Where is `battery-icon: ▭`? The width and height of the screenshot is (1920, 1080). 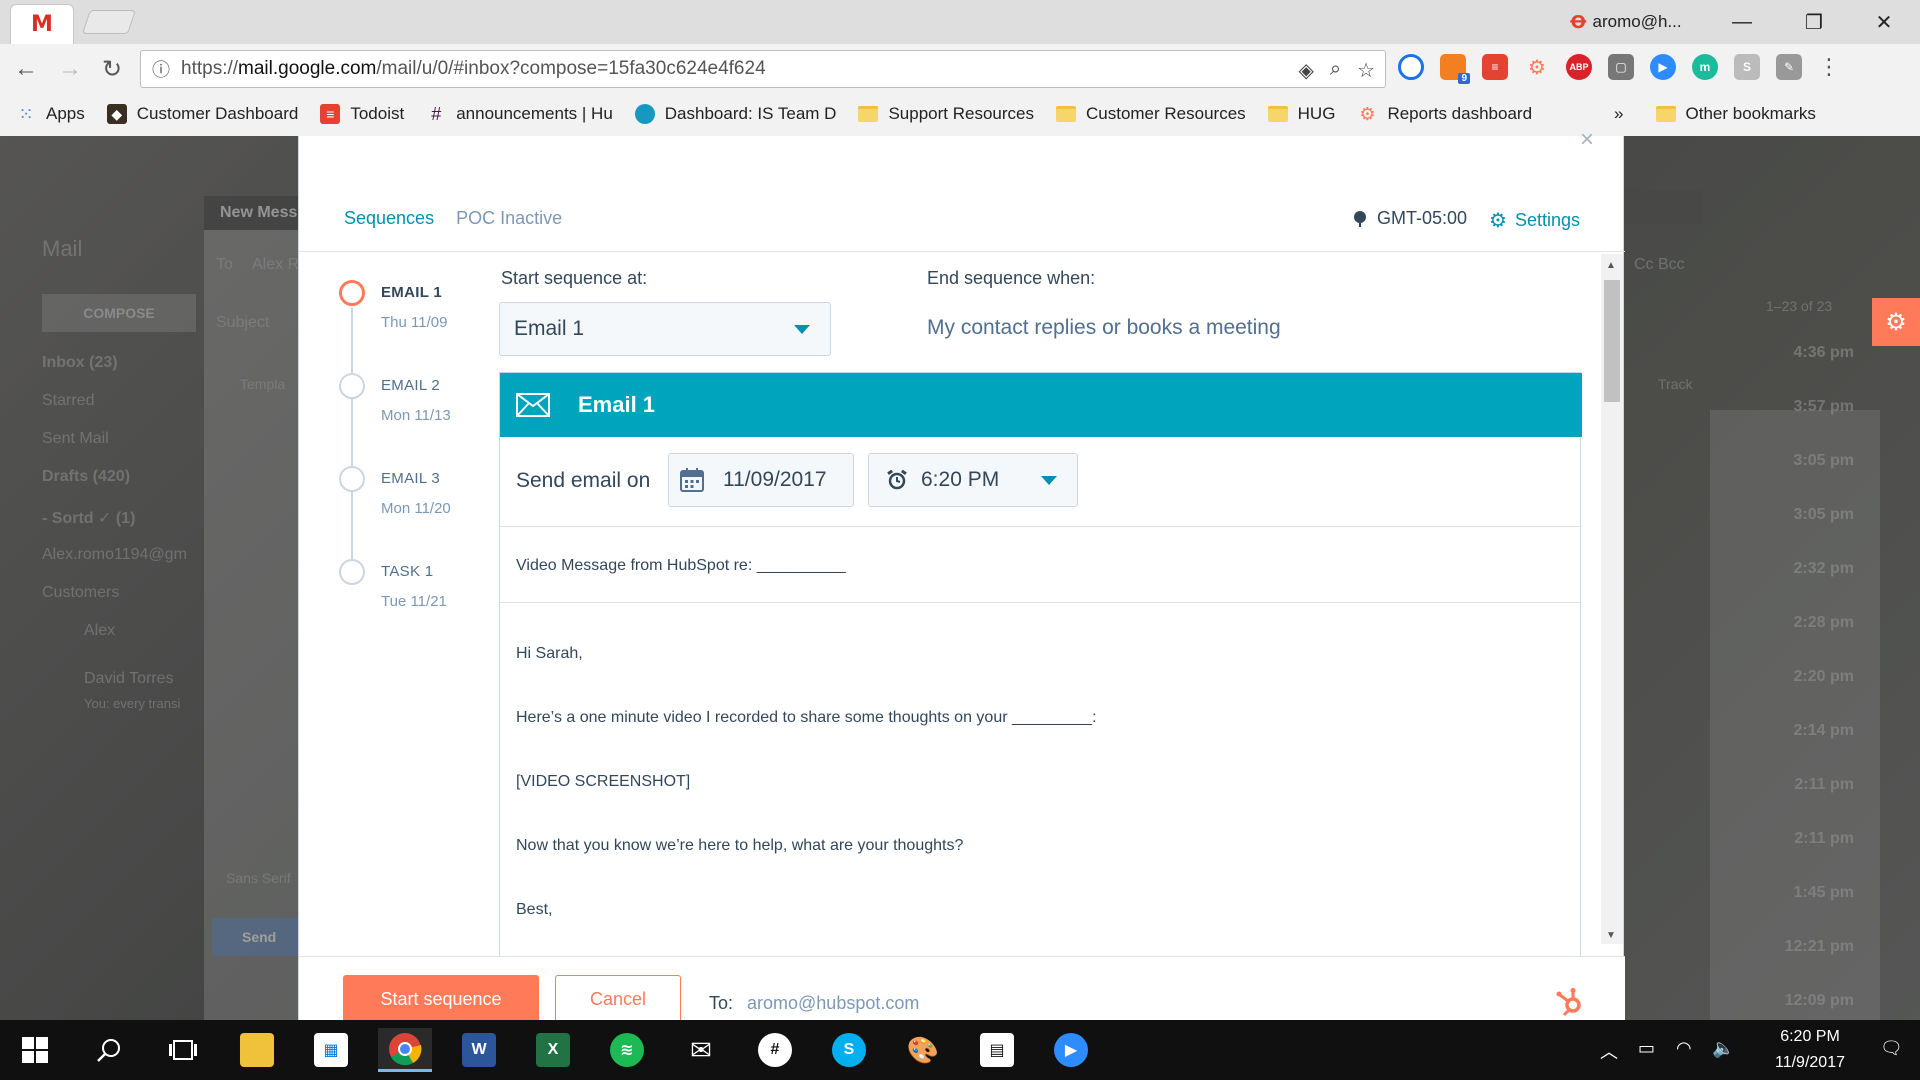 battery-icon: ▭ is located at coordinates (1646, 1048).